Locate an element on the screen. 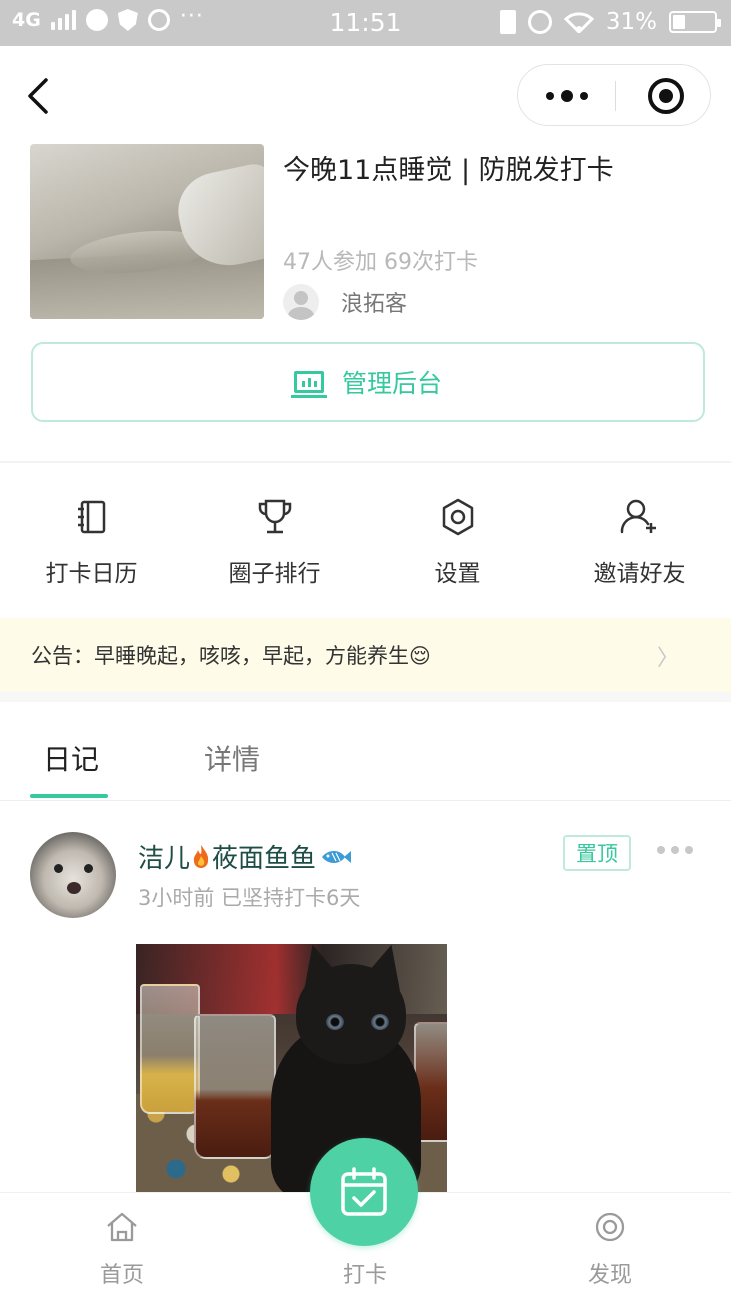  menu-item-settings: 设置 is located at coordinates (457, 539).